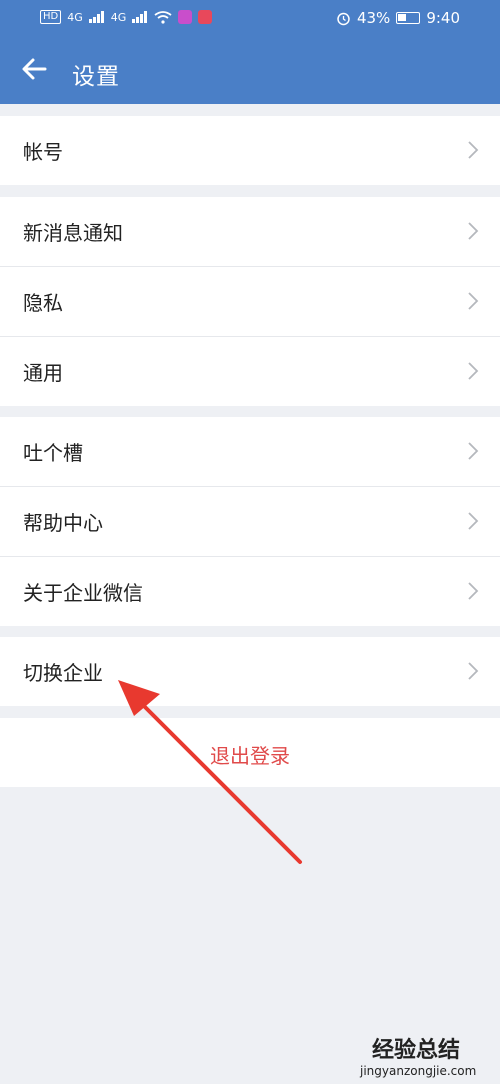 The image size is (500, 1084). I want to click on settings-item-switch-enterprise: 切换企业, so click(250, 671).